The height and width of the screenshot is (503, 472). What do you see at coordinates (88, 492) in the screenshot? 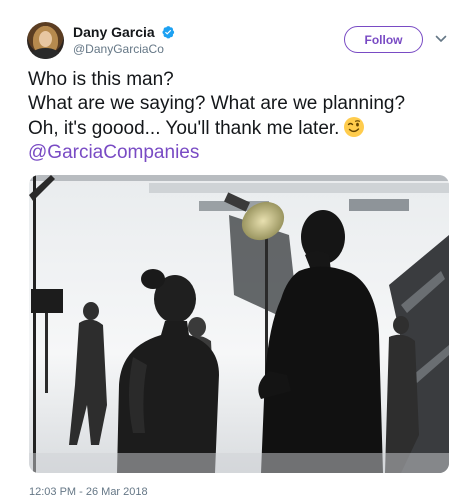
I see `tweet-timestamp: 12:03 PM - 26 Mar 2018` at bounding box center [88, 492].